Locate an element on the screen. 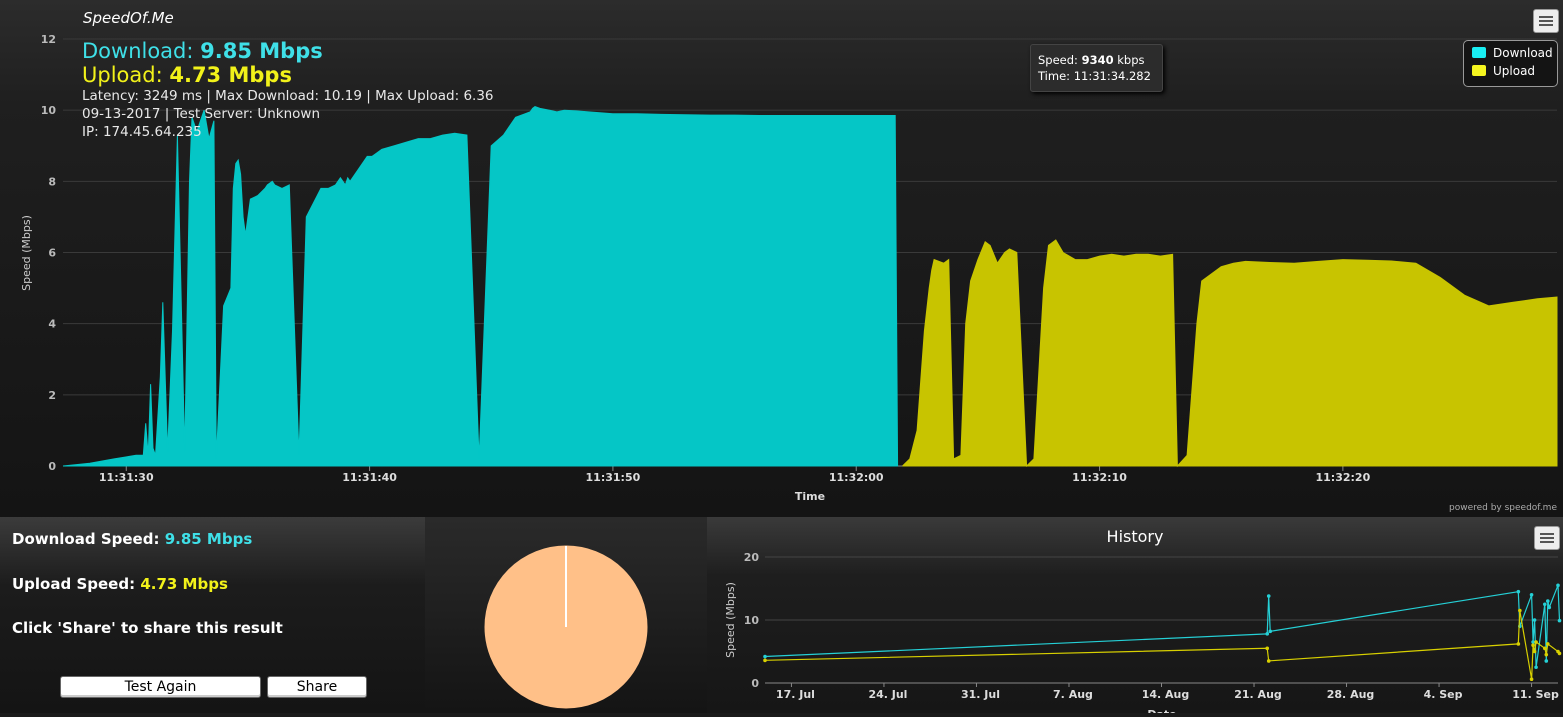  tooltip-speed-unit: kbps is located at coordinates (1131, 60).